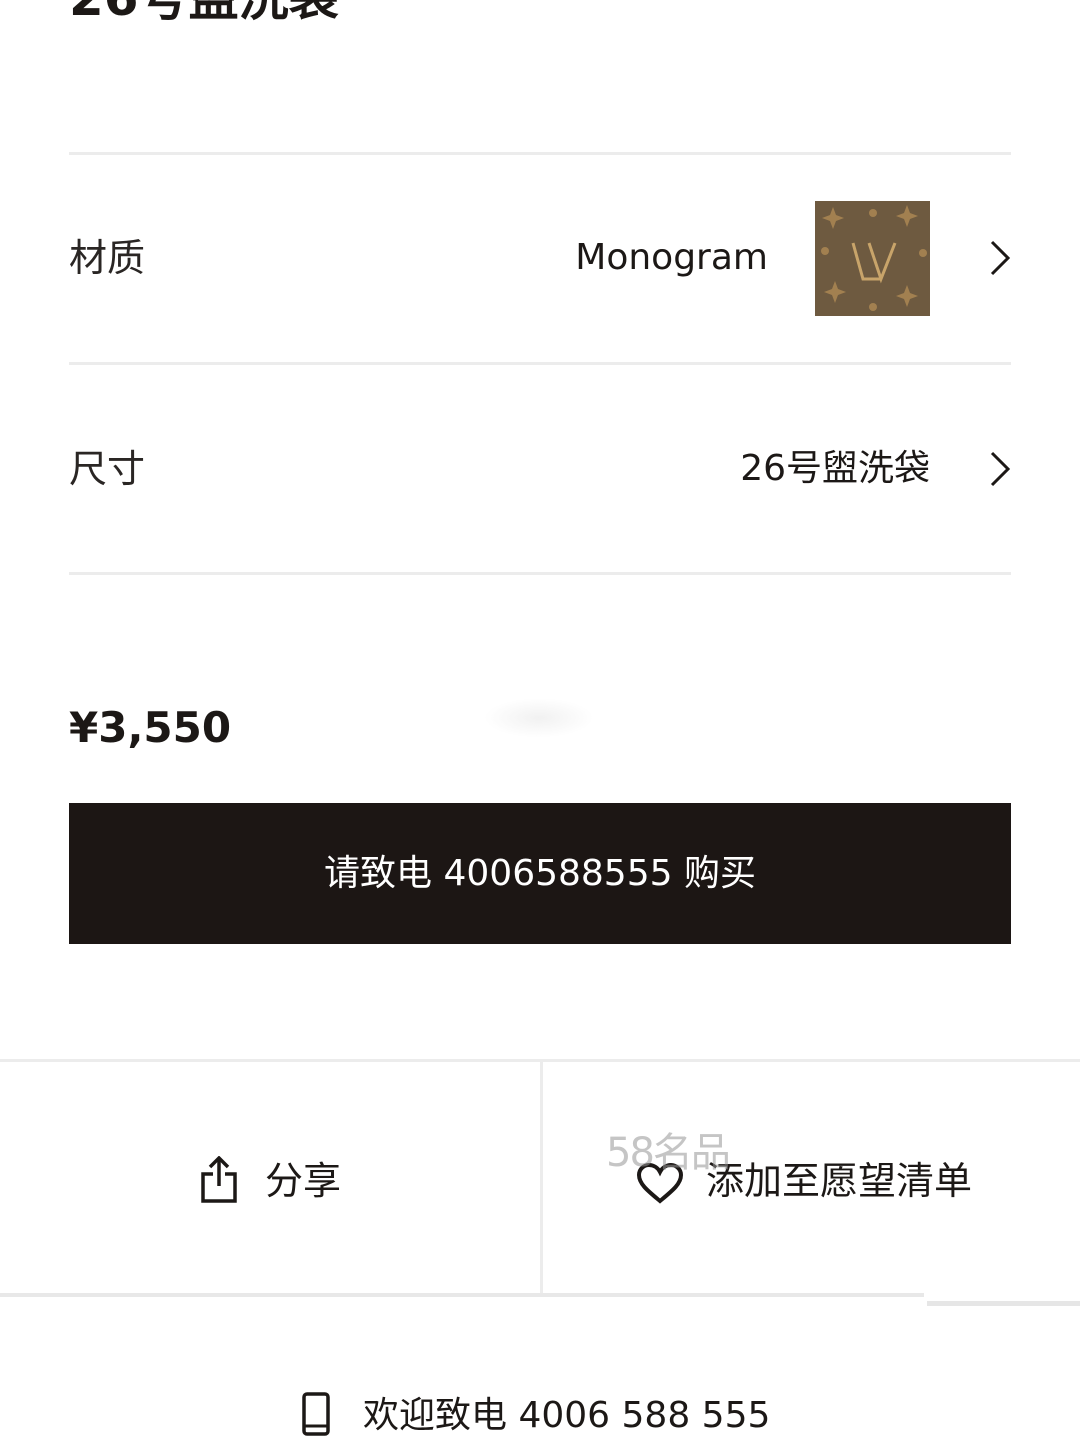 The width and height of the screenshot is (1080, 1440). What do you see at coordinates (204, 14) in the screenshot?
I see `product-title: 26号盥洗袋` at bounding box center [204, 14].